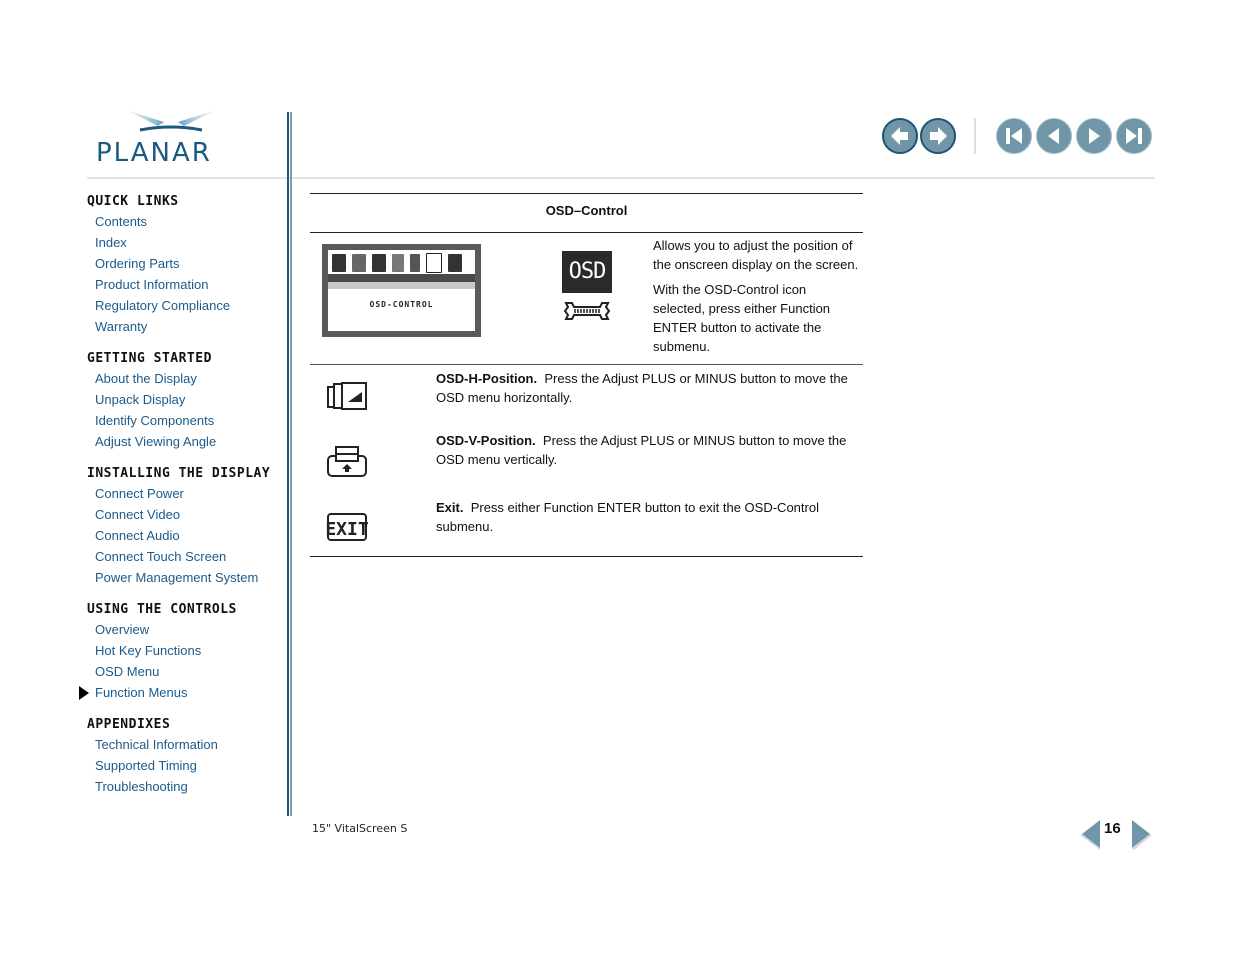 This screenshot has height=954, width=1235. Describe the element at coordinates (188, 378) in the screenshot. I see `sidebar-item-about-the-display: About the Display` at that location.